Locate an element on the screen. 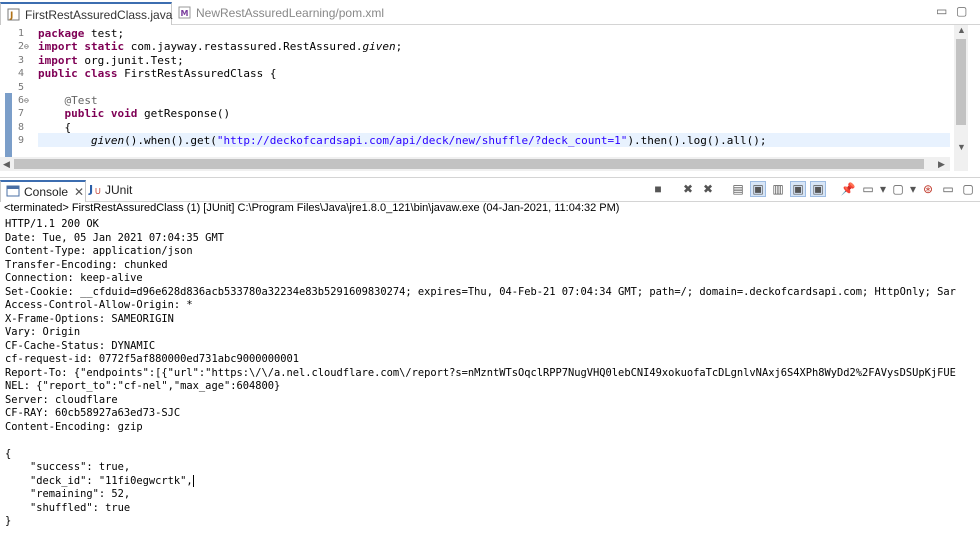  change-marker is located at coordinates (8, 125).